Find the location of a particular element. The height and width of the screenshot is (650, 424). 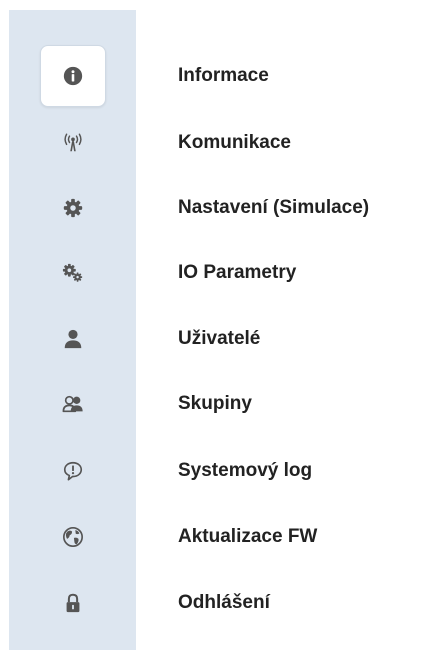

menu-item-label: Informace is located at coordinates (223, 75).